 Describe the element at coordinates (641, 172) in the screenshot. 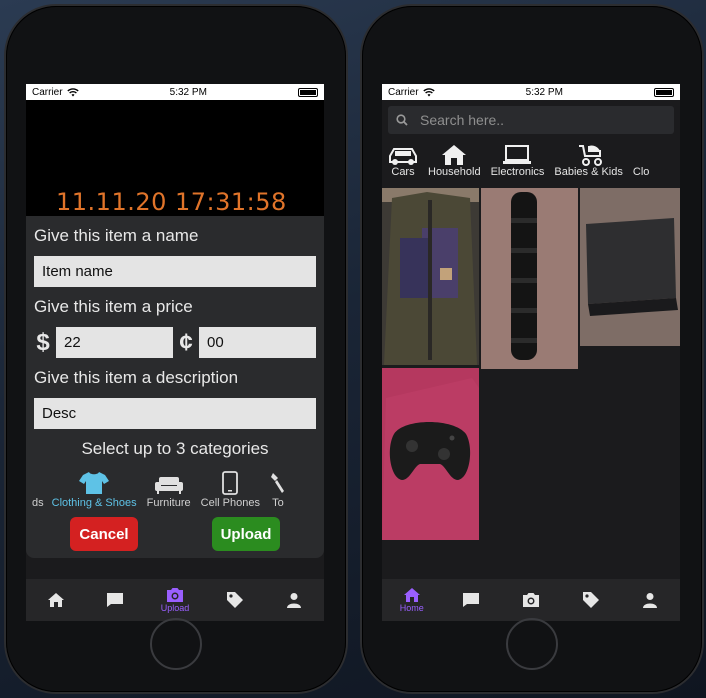

I see `category-clothing-partial: Clo` at that location.